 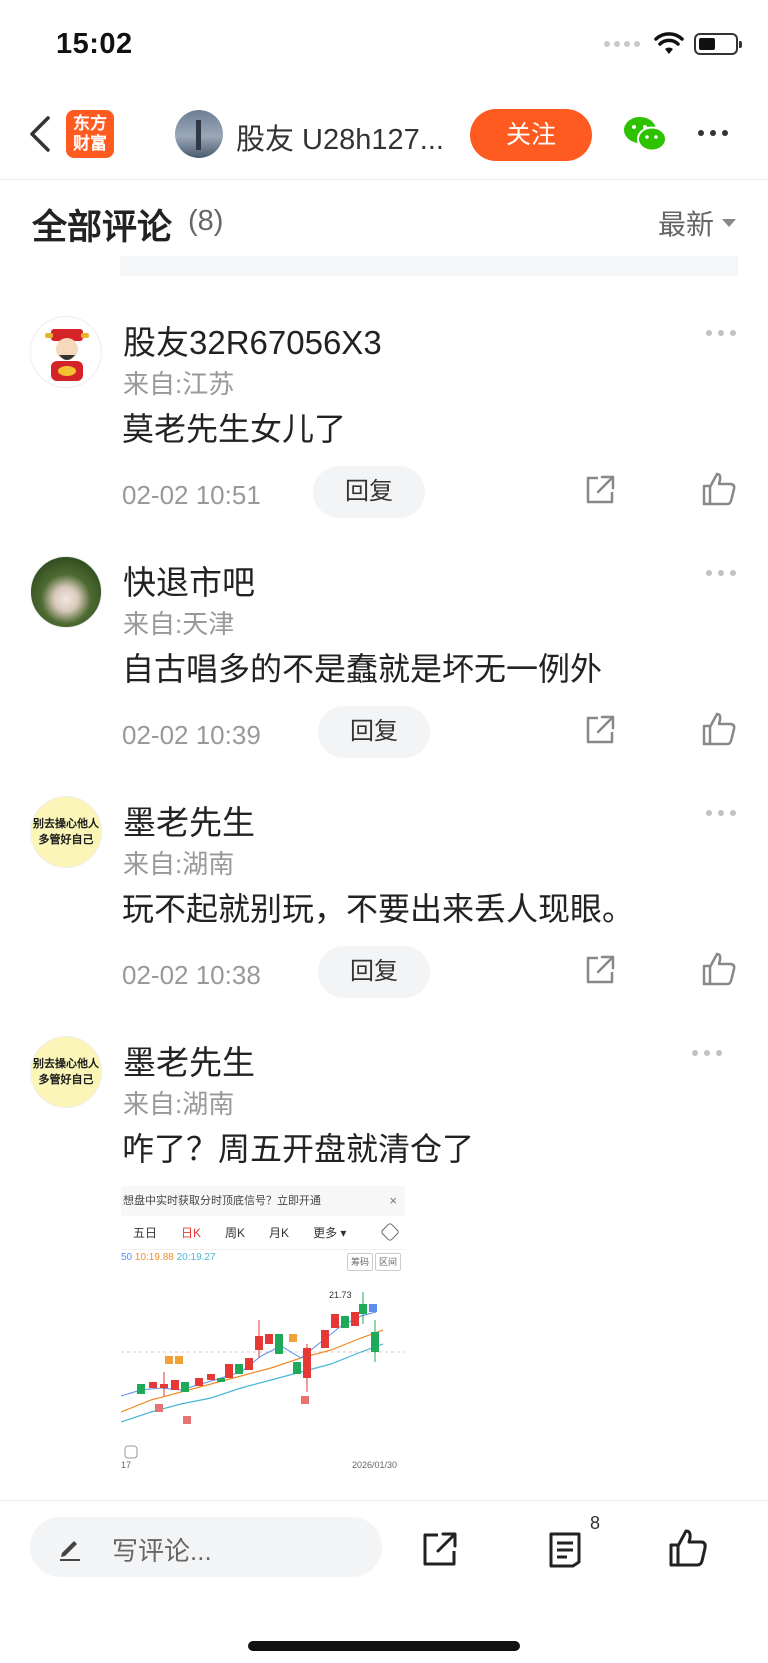 I want to click on logo-line-1: 东方, so click(x=90, y=123).